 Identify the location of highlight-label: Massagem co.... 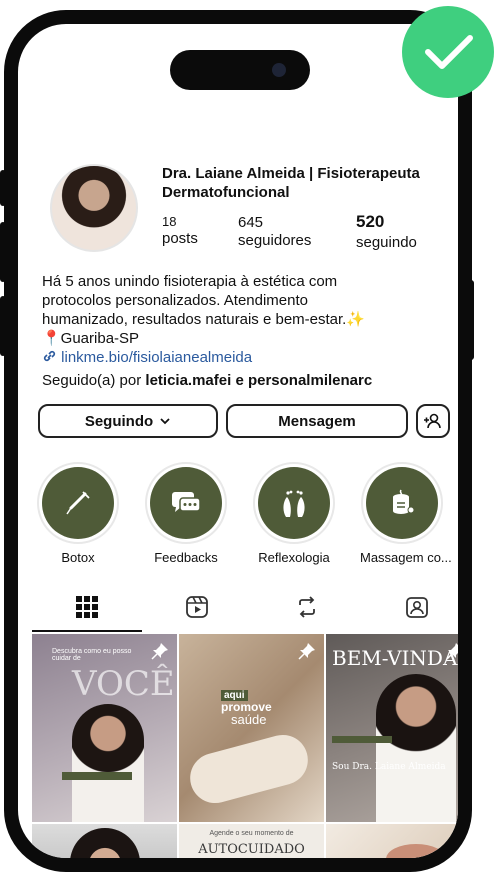
(406, 557).